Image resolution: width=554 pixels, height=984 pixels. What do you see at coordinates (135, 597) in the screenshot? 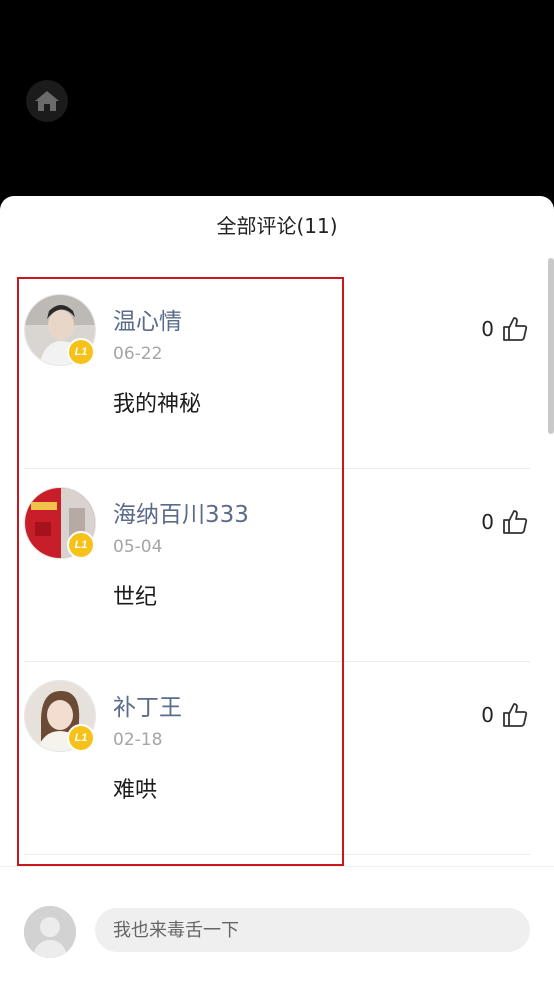
I see `comment-text: 世纪` at bounding box center [135, 597].